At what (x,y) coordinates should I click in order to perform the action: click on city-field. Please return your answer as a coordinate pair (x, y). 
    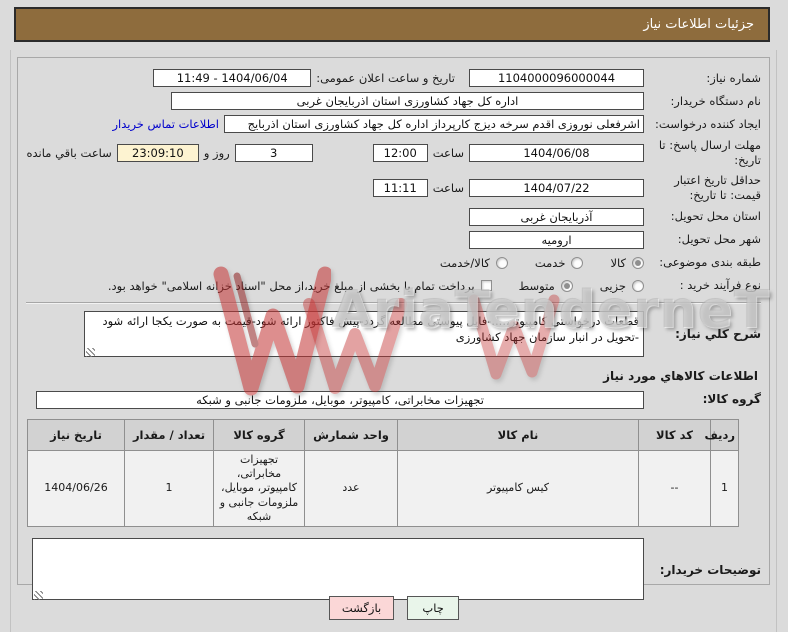
    Looking at the image, I should click on (556, 239).